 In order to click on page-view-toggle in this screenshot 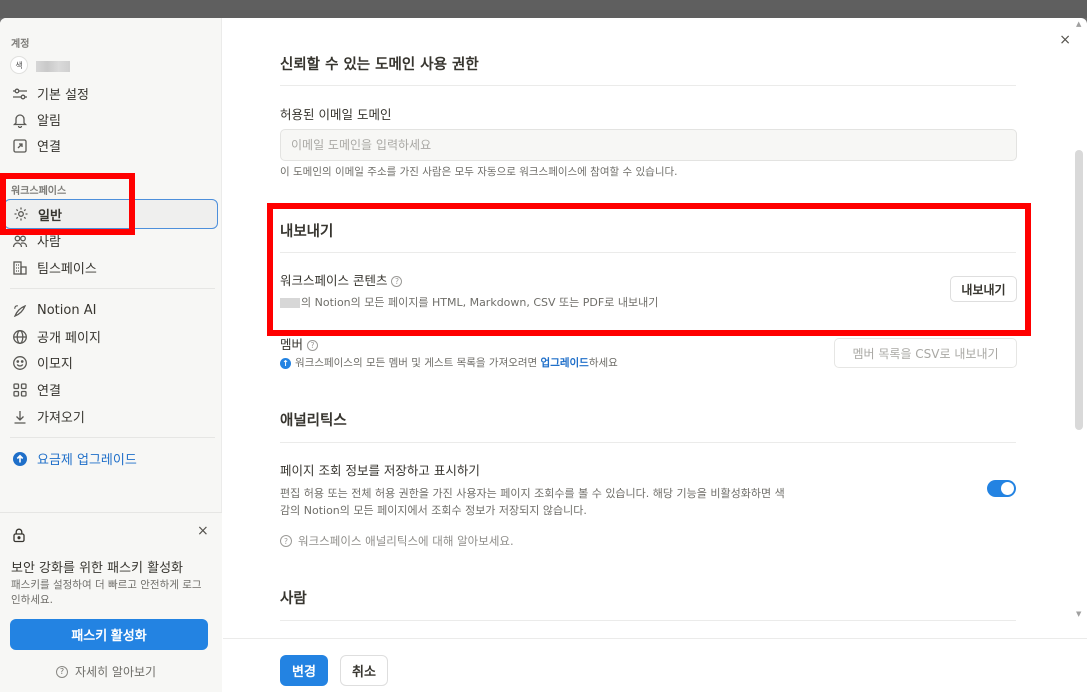, I will do `click(1001, 488)`.